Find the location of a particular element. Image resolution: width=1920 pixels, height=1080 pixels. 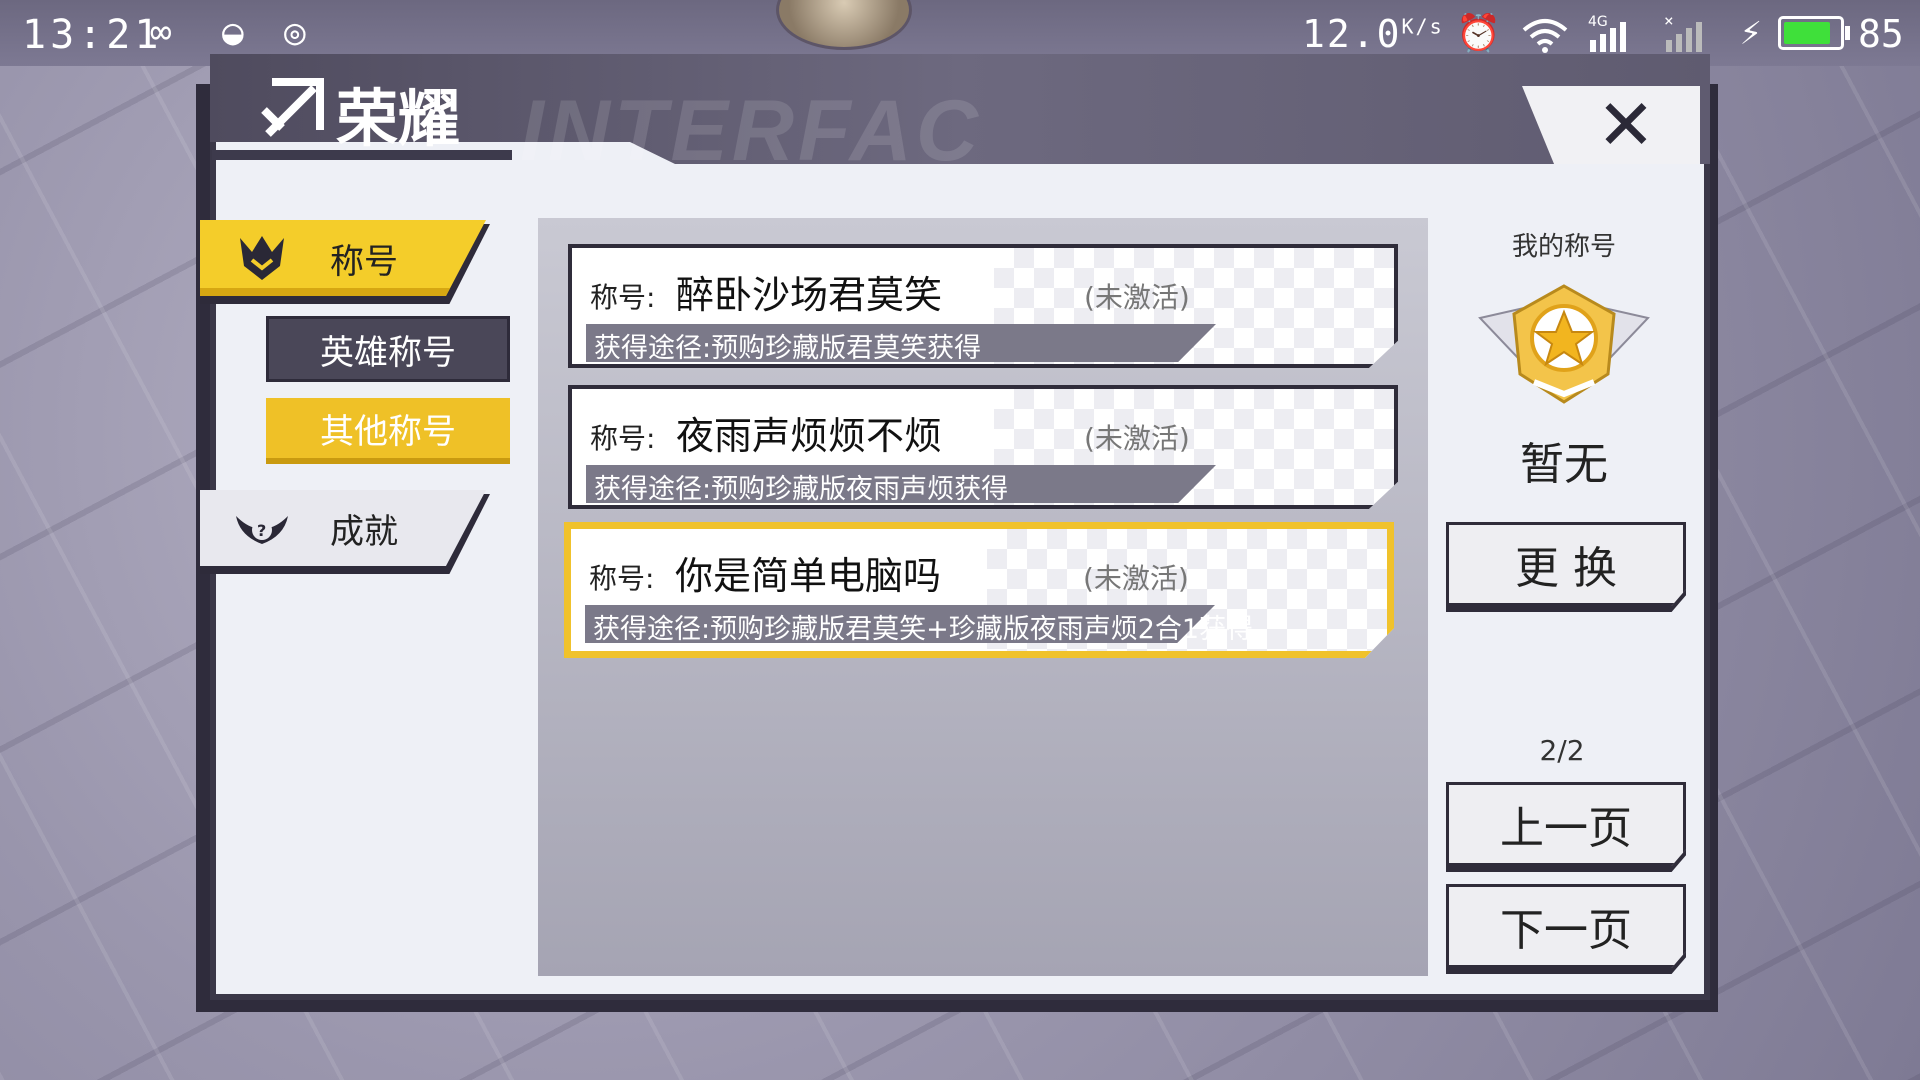

title-name: 醉卧沙场君莫笑 is located at coordinates (809, 295).